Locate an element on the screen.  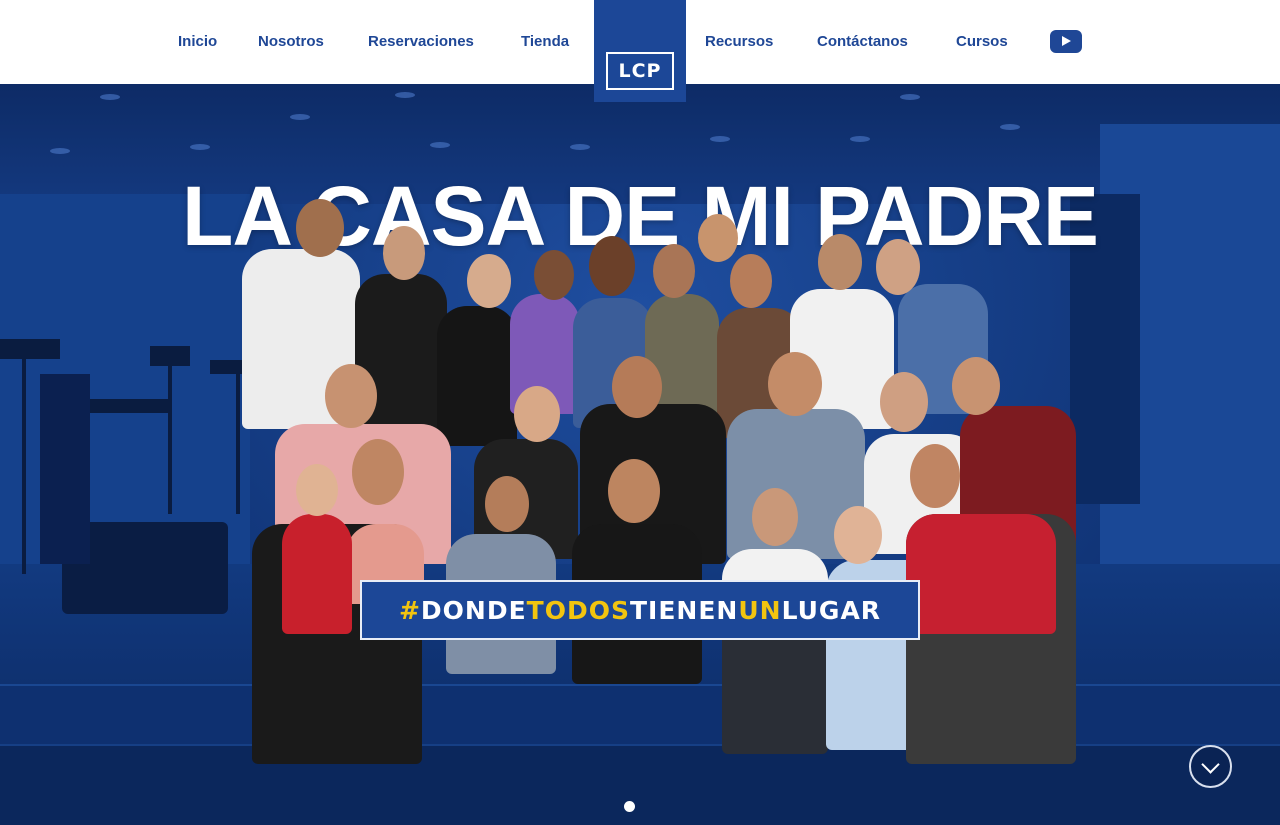
hashtag-banner: # DONDE TODOS TIENEN UN LUGAR is located at coordinates (640, 610).